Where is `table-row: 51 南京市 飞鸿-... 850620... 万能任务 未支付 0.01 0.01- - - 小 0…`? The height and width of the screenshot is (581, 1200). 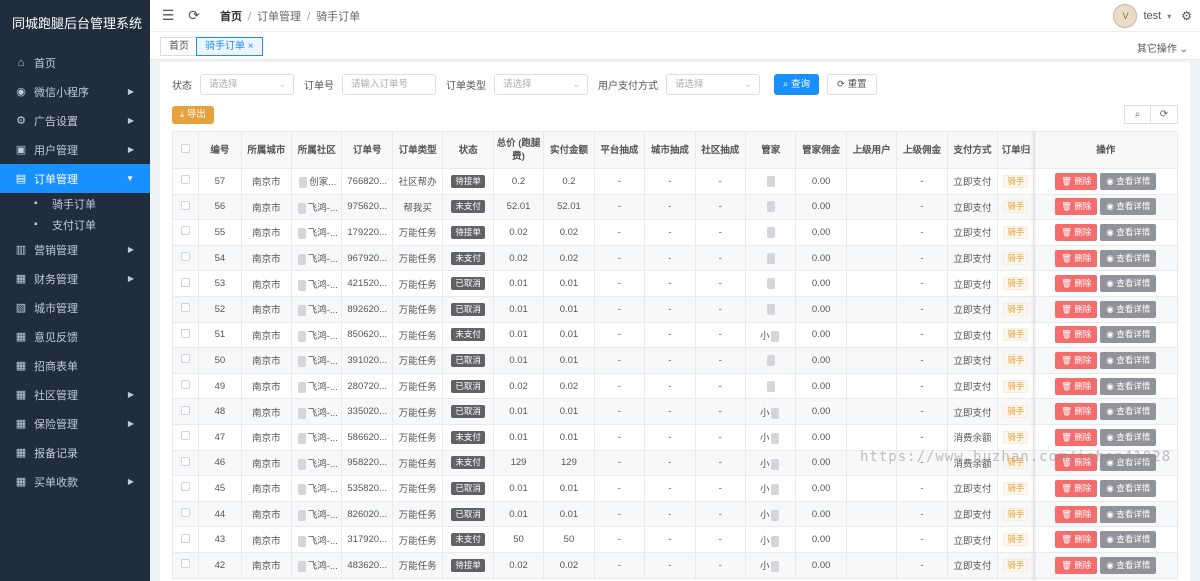 table-row: 51 南京市 飞鸿-... 850620... 万能任务 未支付 0.01 0.01- - - 小 0… is located at coordinates (674, 335).